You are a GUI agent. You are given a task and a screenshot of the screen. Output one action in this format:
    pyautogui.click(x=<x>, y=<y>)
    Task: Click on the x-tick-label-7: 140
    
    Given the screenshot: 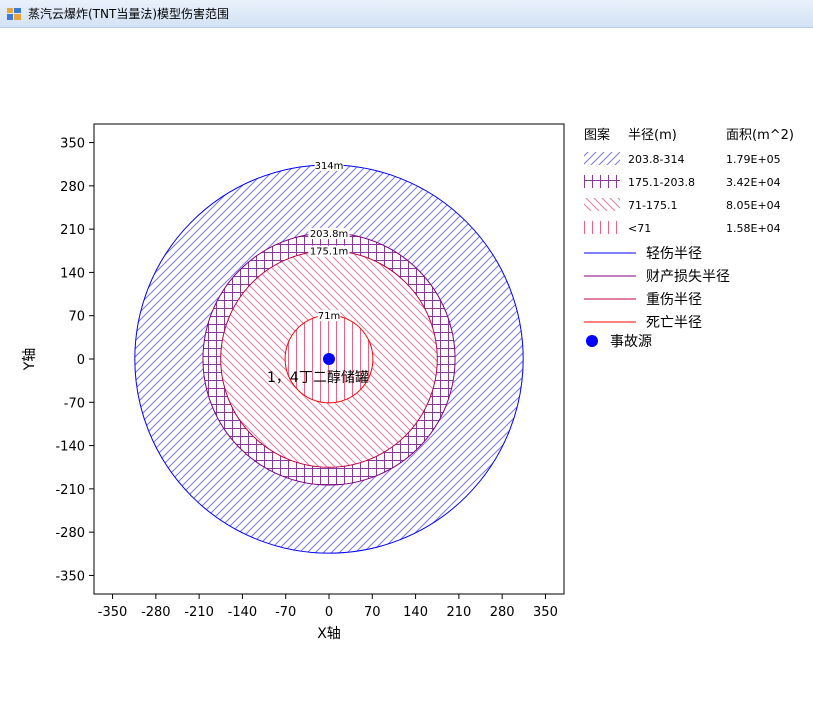 What is the action you would take?
    pyautogui.click(x=415, y=612)
    